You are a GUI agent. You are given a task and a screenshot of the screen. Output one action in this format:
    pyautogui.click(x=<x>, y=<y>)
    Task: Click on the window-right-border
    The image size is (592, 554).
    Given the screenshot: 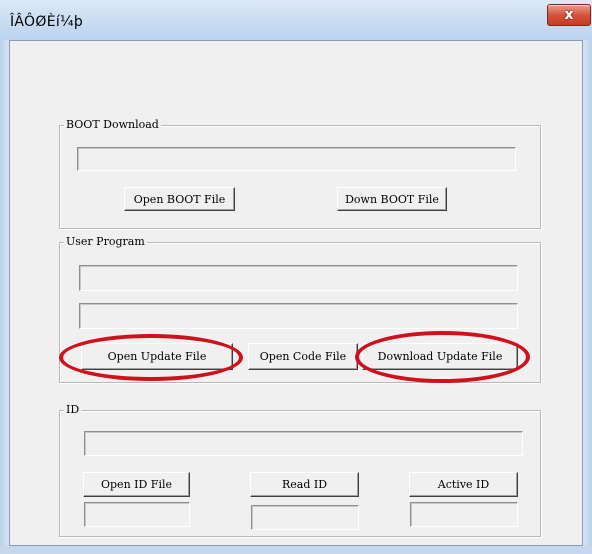 What is the action you would take?
    pyautogui.click(x=587, y=297)
    